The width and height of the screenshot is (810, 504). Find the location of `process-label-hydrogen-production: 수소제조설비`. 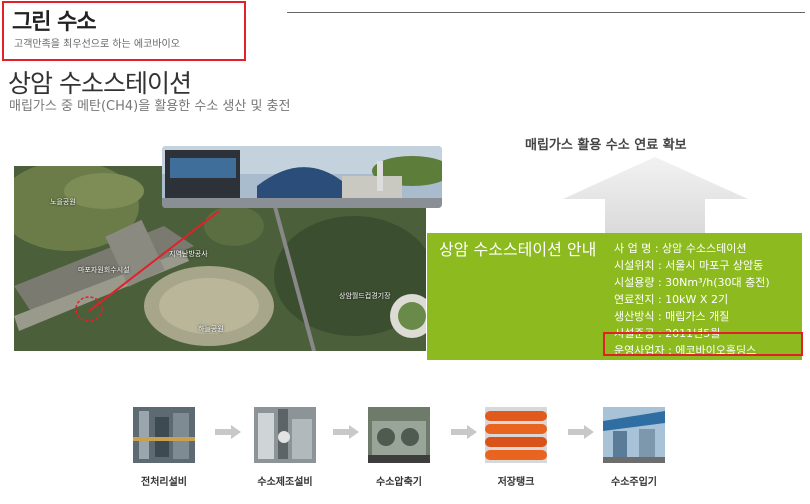

process-label-hydrogen-production: 수소제조설비 is located at coordinates (285, 482).